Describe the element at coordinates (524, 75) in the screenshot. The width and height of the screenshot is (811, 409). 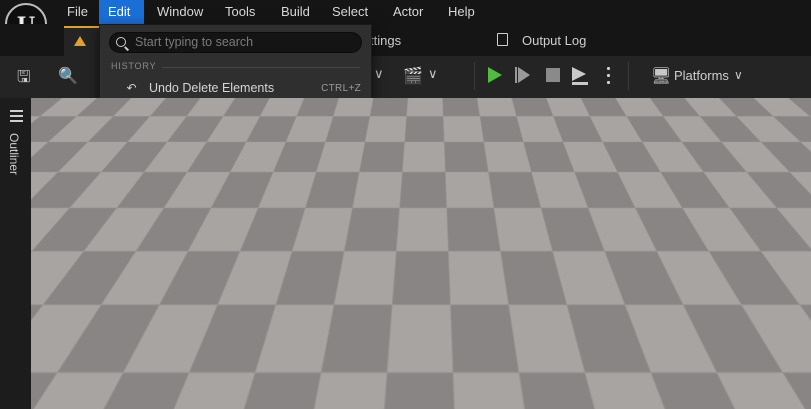
I see `step-icon` at that location.